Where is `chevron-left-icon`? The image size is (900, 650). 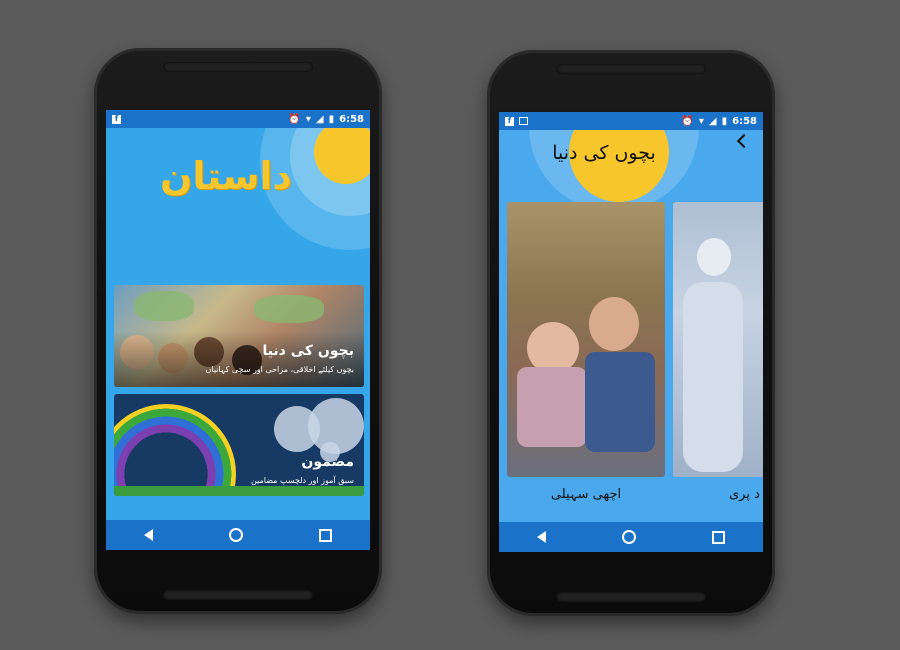 chevron-left-icon is located at coordinates (744, 141).